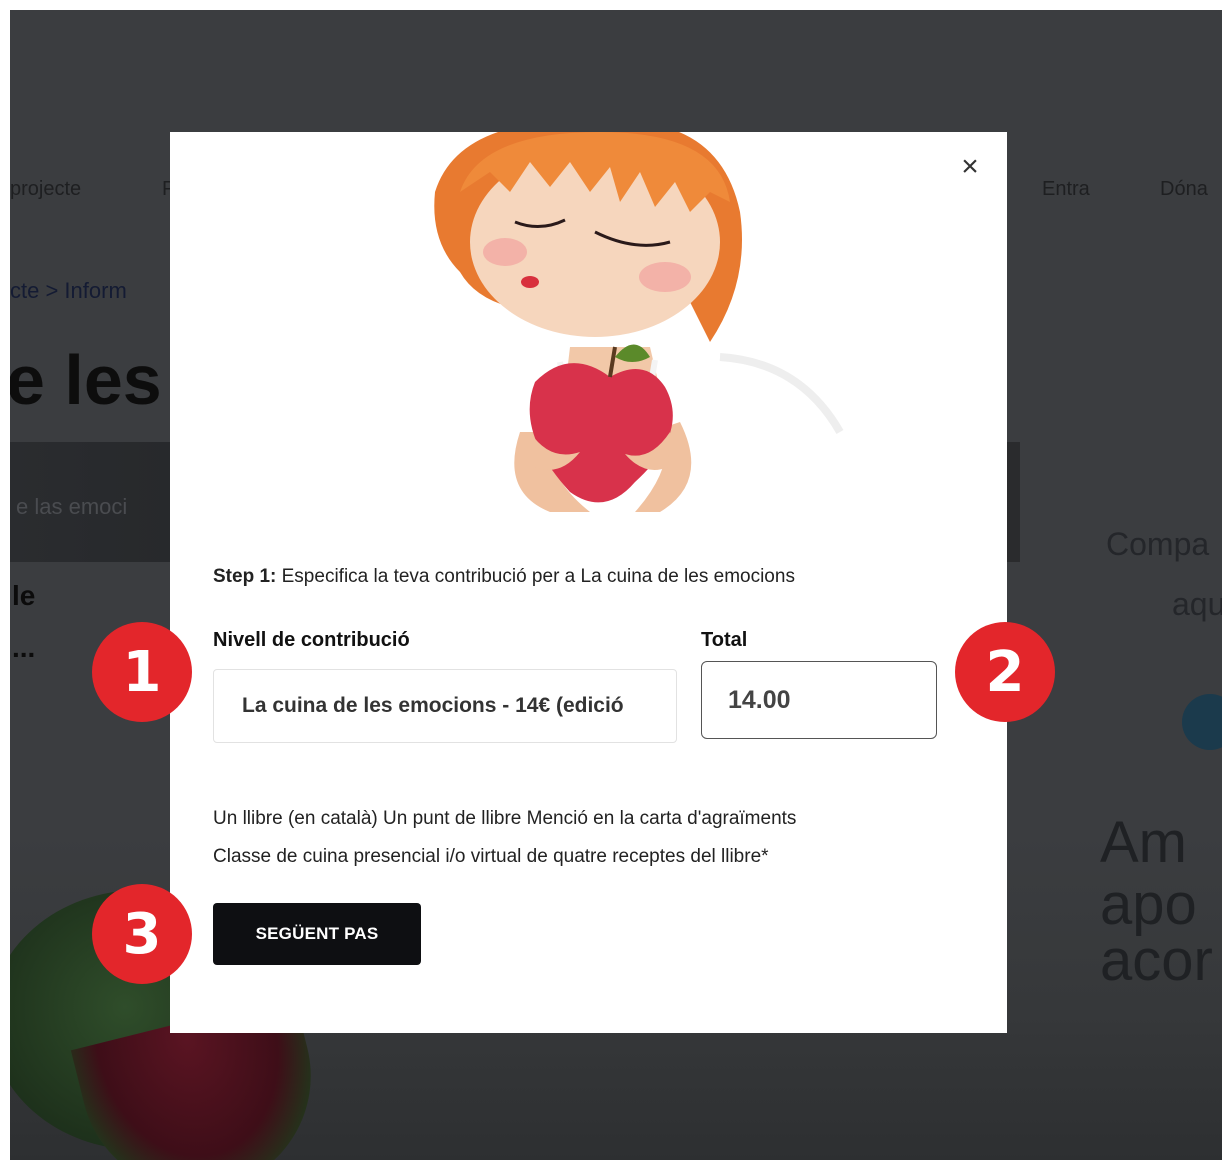  I want to click on nav-item-entra: Entra, so click(1066, 189).